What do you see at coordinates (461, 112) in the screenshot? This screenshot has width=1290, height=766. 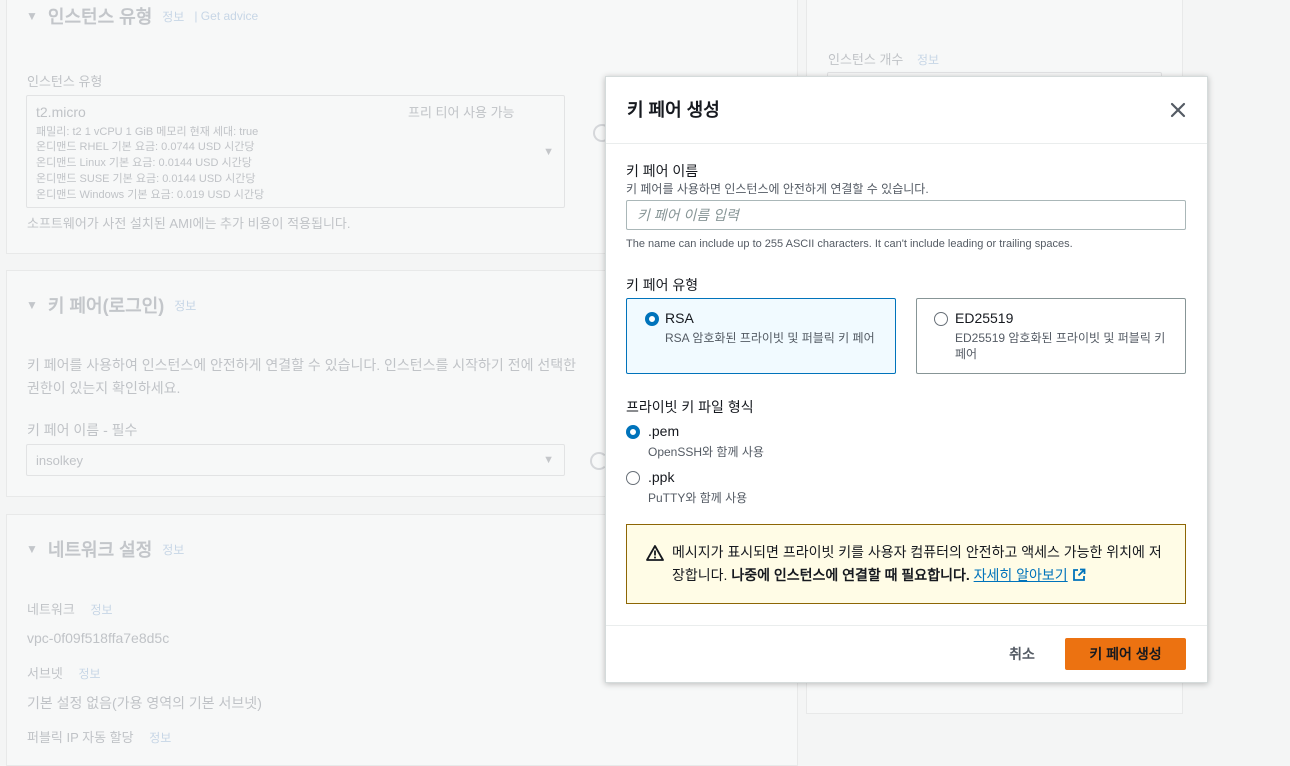 I see `free-tier-badge: 프리 티어 사용 가능` at bounding box center [461, 112].